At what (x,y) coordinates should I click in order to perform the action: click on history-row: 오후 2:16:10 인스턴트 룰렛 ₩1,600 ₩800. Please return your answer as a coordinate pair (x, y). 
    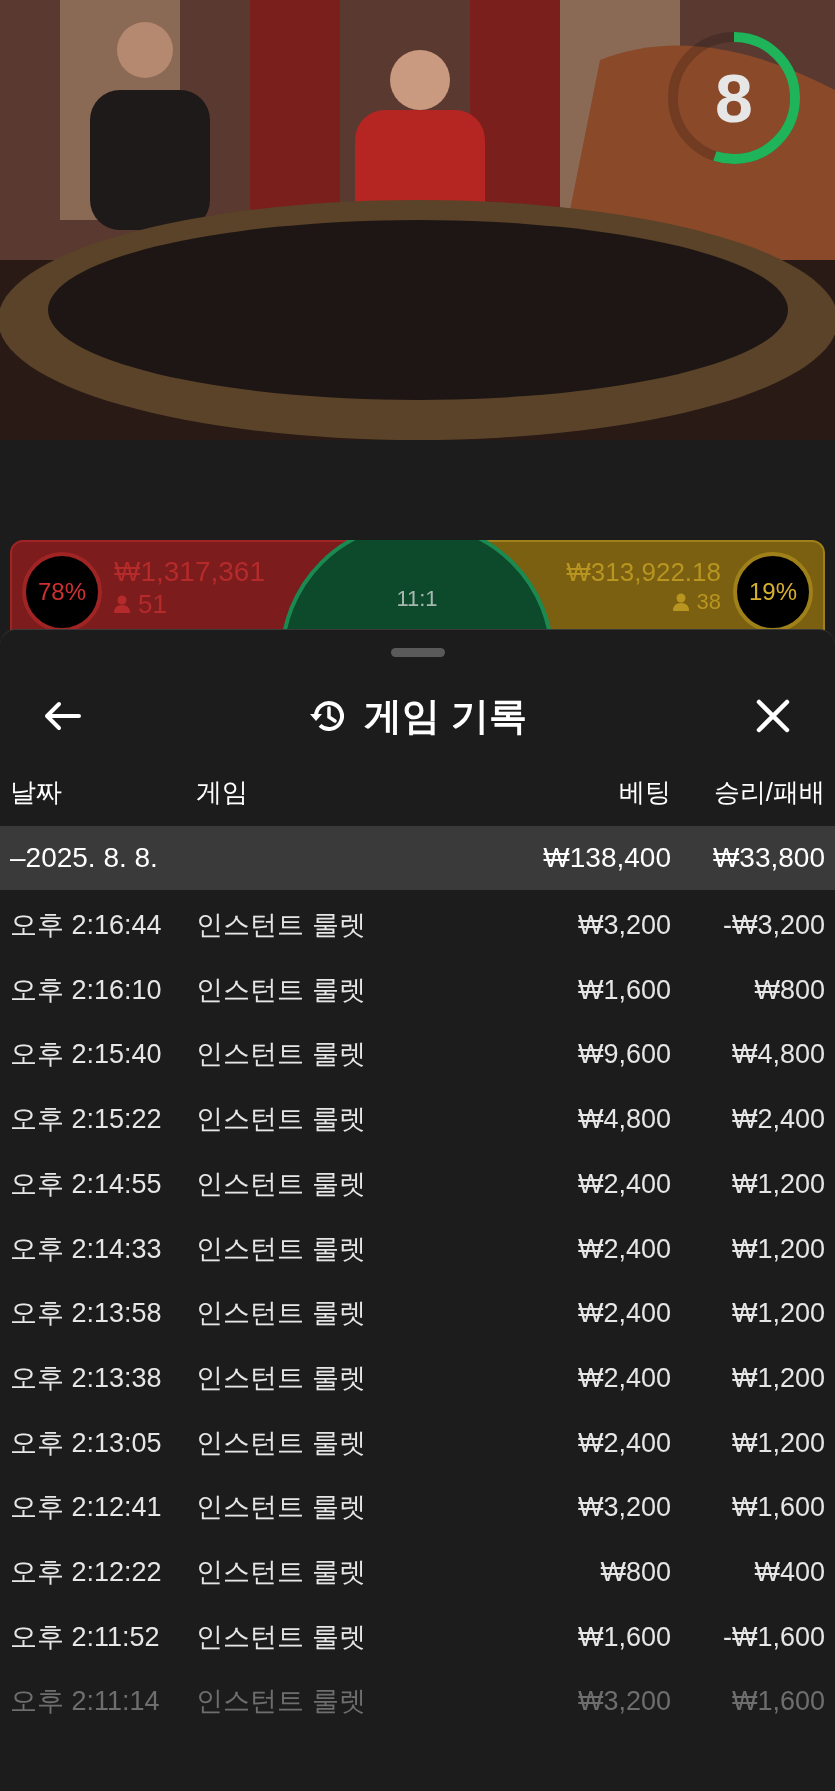
    Looking at the image, I should click on (417, 990).